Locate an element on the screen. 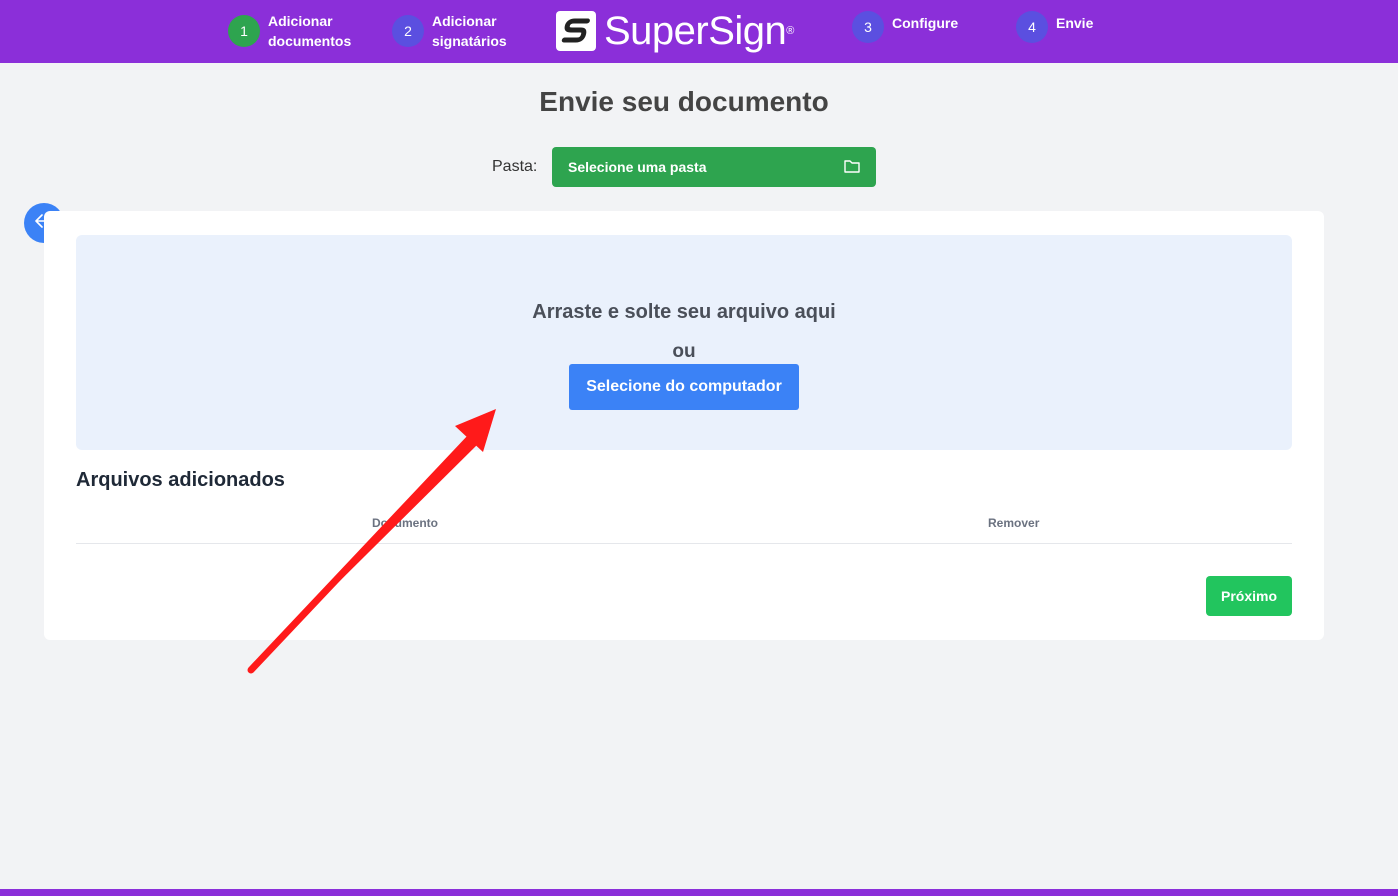 The image size is (1398, 896). folder-select: Selecione uma pasta is located at coordinates (714, 167).